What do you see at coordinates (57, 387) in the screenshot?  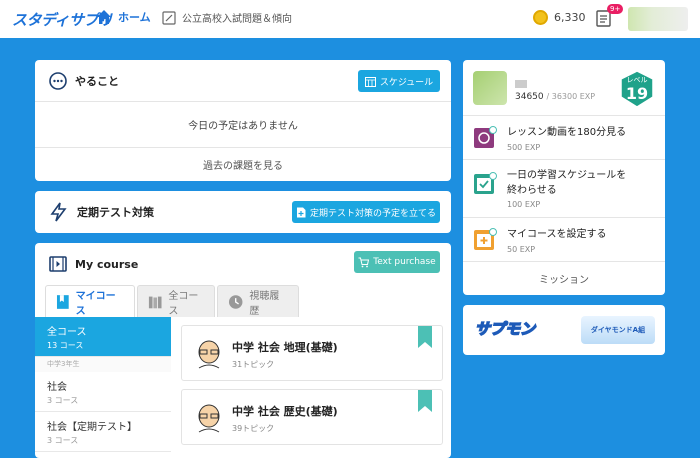 I see `category-title: 社会` at bounding box center [57, 387].